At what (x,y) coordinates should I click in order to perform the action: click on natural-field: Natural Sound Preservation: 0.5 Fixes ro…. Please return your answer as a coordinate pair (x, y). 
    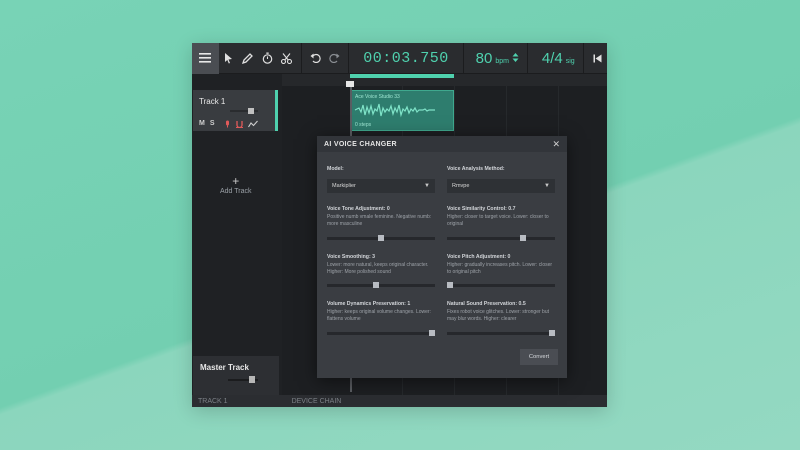
    Looking at the image, I should click on (501, 312).